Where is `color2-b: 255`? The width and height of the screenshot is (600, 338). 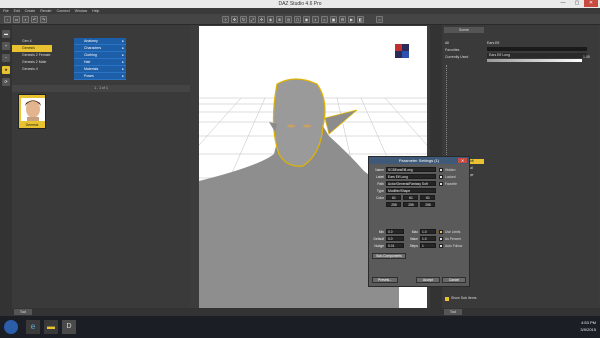
color2-b: 255 is located at coordinates (427, 204).